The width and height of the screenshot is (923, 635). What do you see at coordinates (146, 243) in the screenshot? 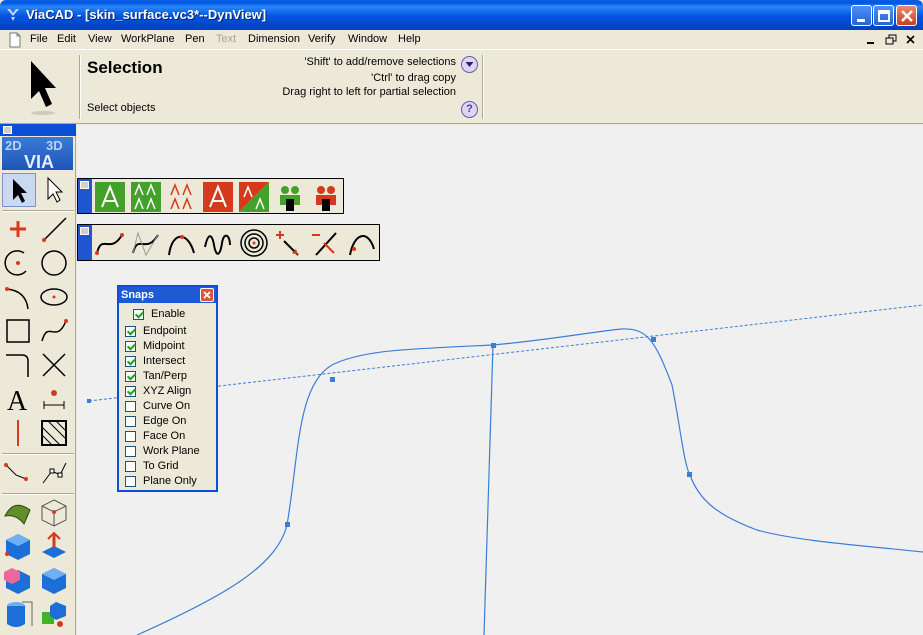
I see `spline-curve-button` at bounding box center [146, 243].